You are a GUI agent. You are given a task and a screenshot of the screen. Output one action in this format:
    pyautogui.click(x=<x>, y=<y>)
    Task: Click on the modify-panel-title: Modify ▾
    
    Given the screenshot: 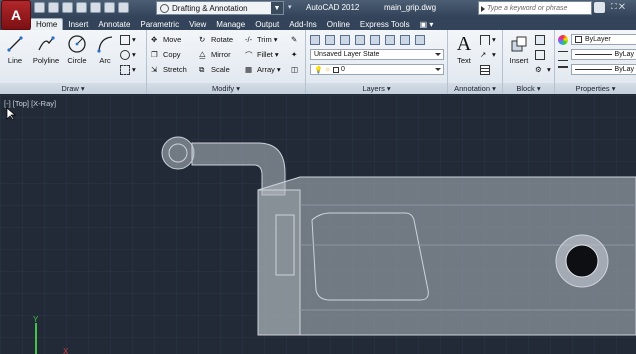 What is the action you would take?
    pyautogui.click(x=226, y=88)
    